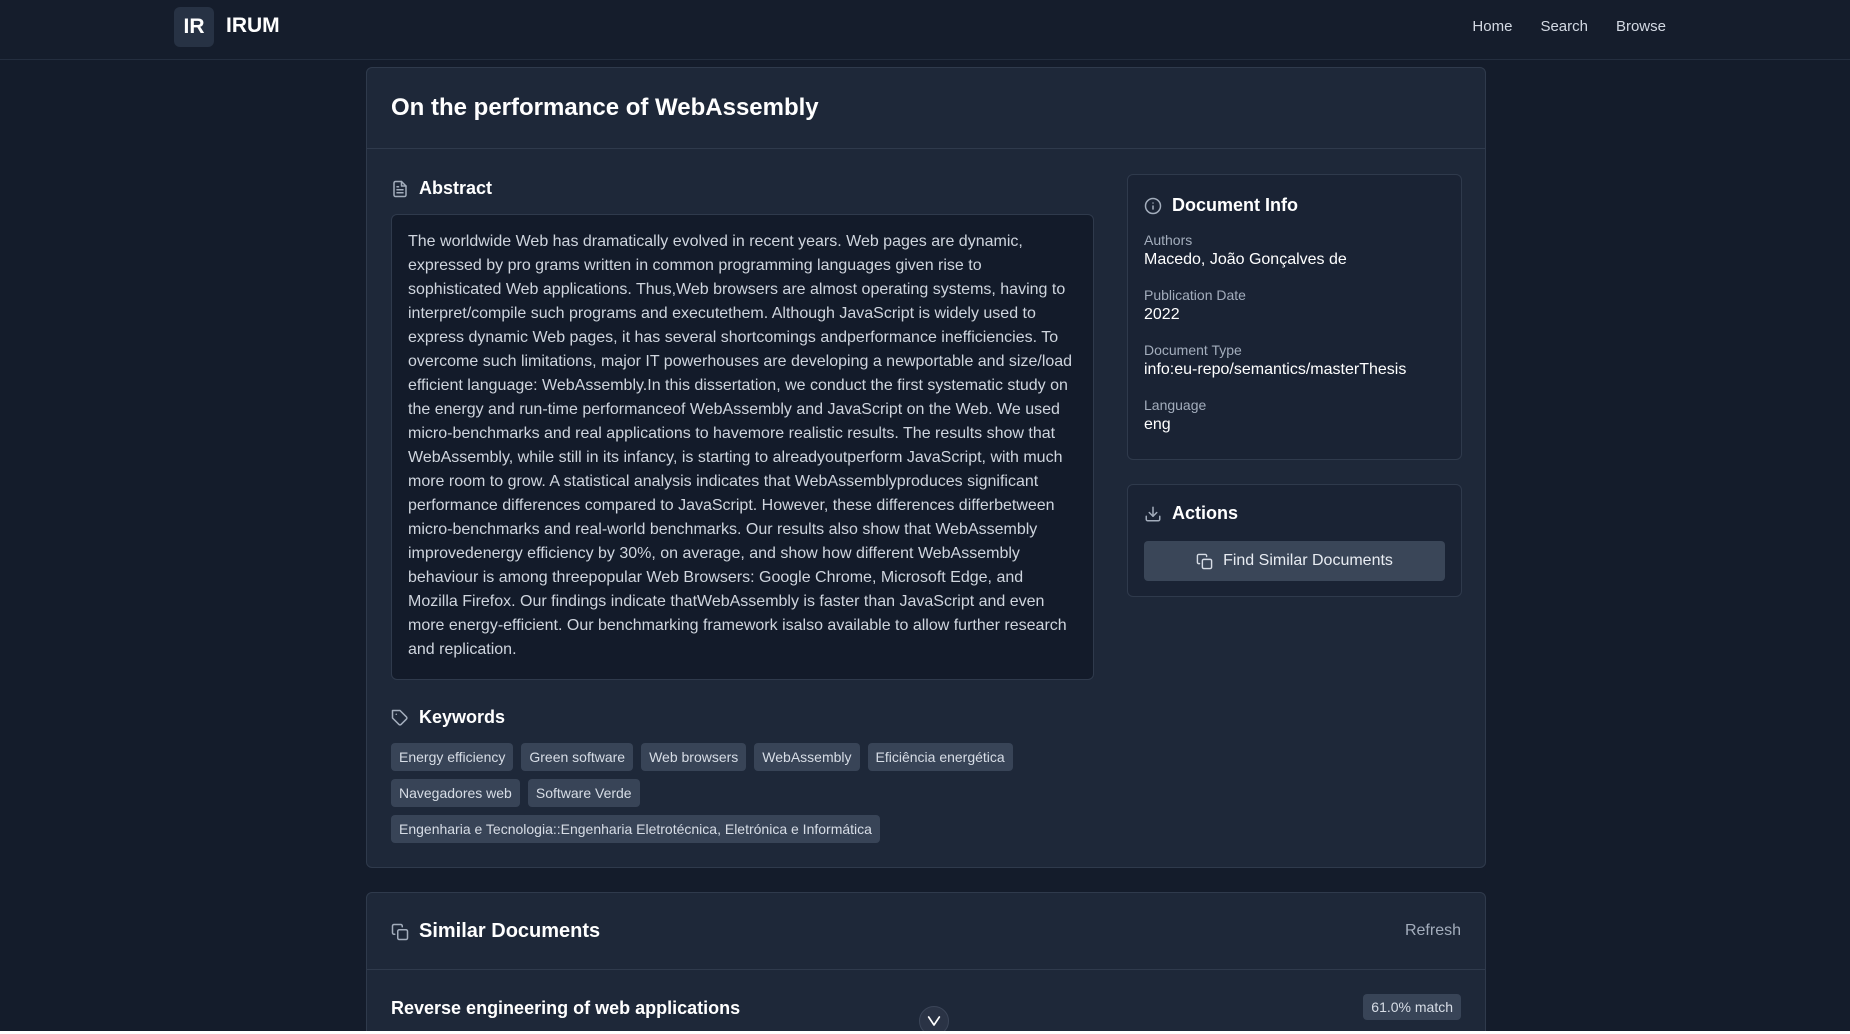  I want to click on info-value-document-type: info:eu-repo/semantics/masterThesis, so click(1275, 369).